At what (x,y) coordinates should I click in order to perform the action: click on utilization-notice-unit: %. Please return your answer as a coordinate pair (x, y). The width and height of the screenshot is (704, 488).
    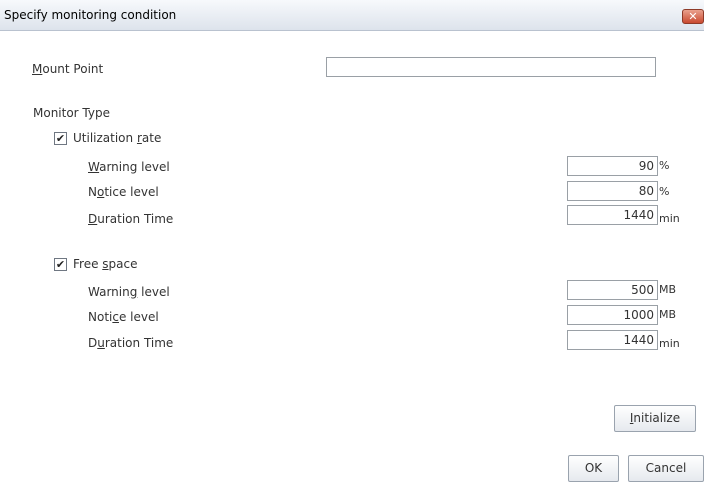
    Looking at the image, I should click on (664, 191).